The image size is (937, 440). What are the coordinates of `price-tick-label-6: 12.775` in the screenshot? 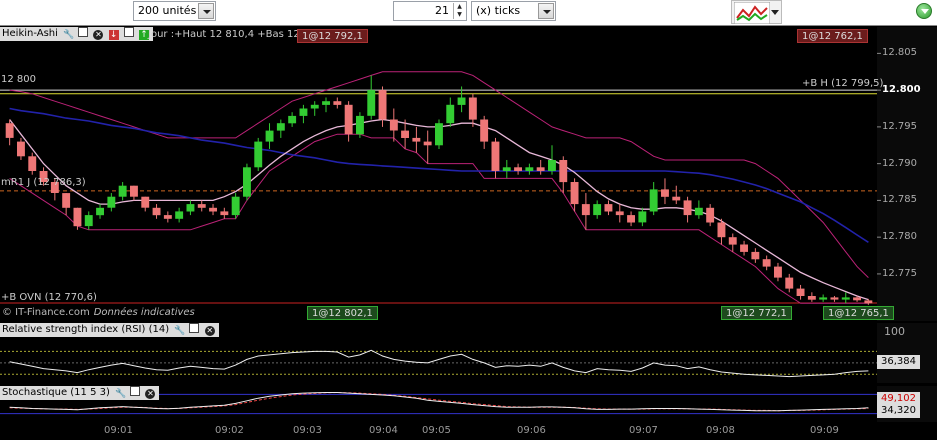 It's located at (899, 273).